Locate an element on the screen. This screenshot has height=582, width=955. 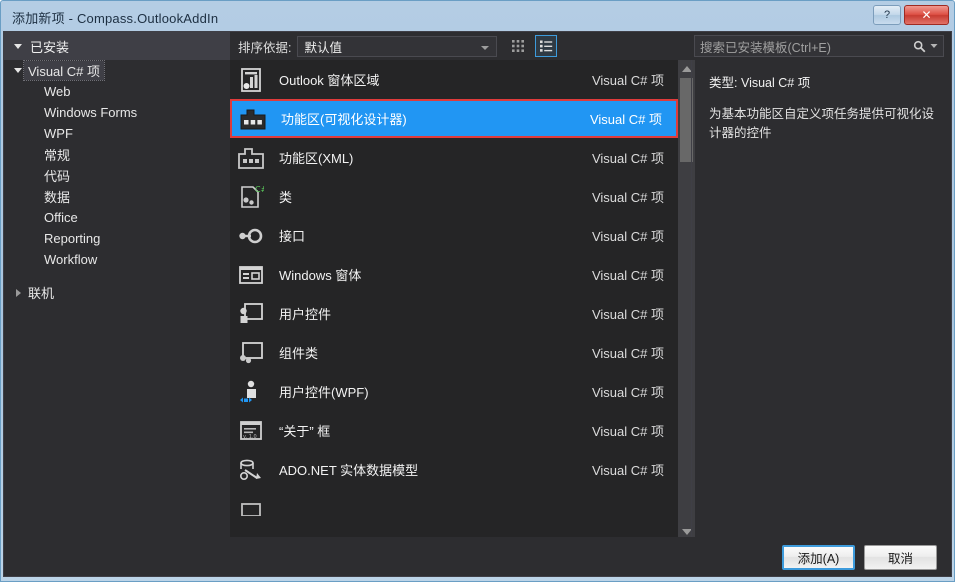
template-name: ADO.NET 实体数据模型 is located at coordinates (349, 470).